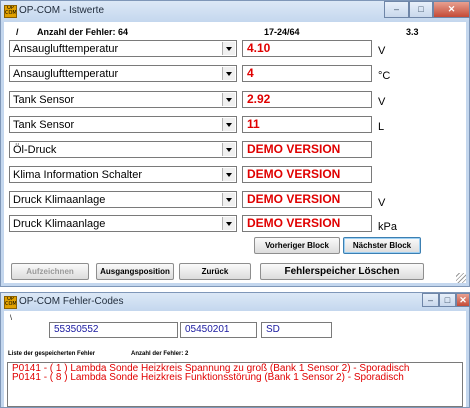 The width and height of the screenshot is (470, 408). What do you see at coordinates (381, 127) in the screenshot?
I see `unit-label-4: L` at bounding box center [381, 127].